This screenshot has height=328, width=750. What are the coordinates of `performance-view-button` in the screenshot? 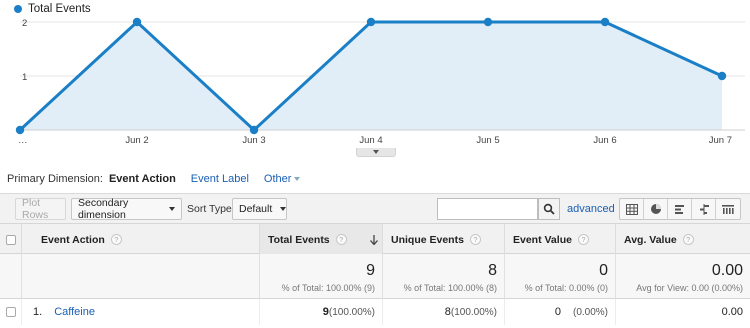 It's located at (680, 209).